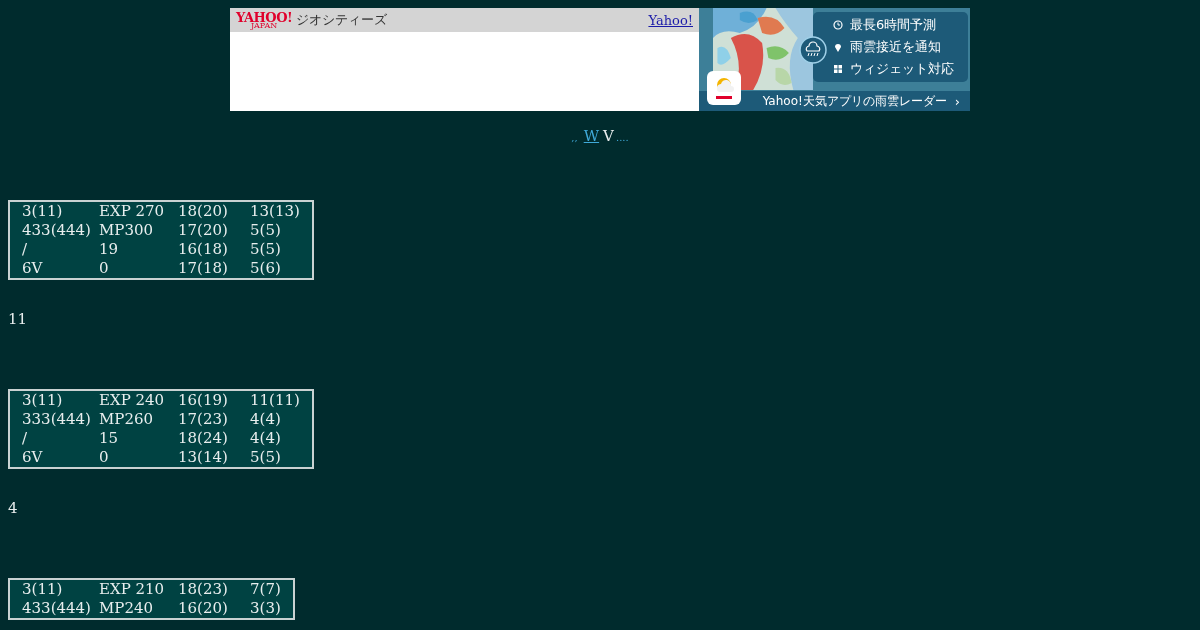 The width and height of the screenshot is (1200, 630). Describe the element at coordinates (109, 249) in the screenshot. I see `table-cell: 19` at that location.